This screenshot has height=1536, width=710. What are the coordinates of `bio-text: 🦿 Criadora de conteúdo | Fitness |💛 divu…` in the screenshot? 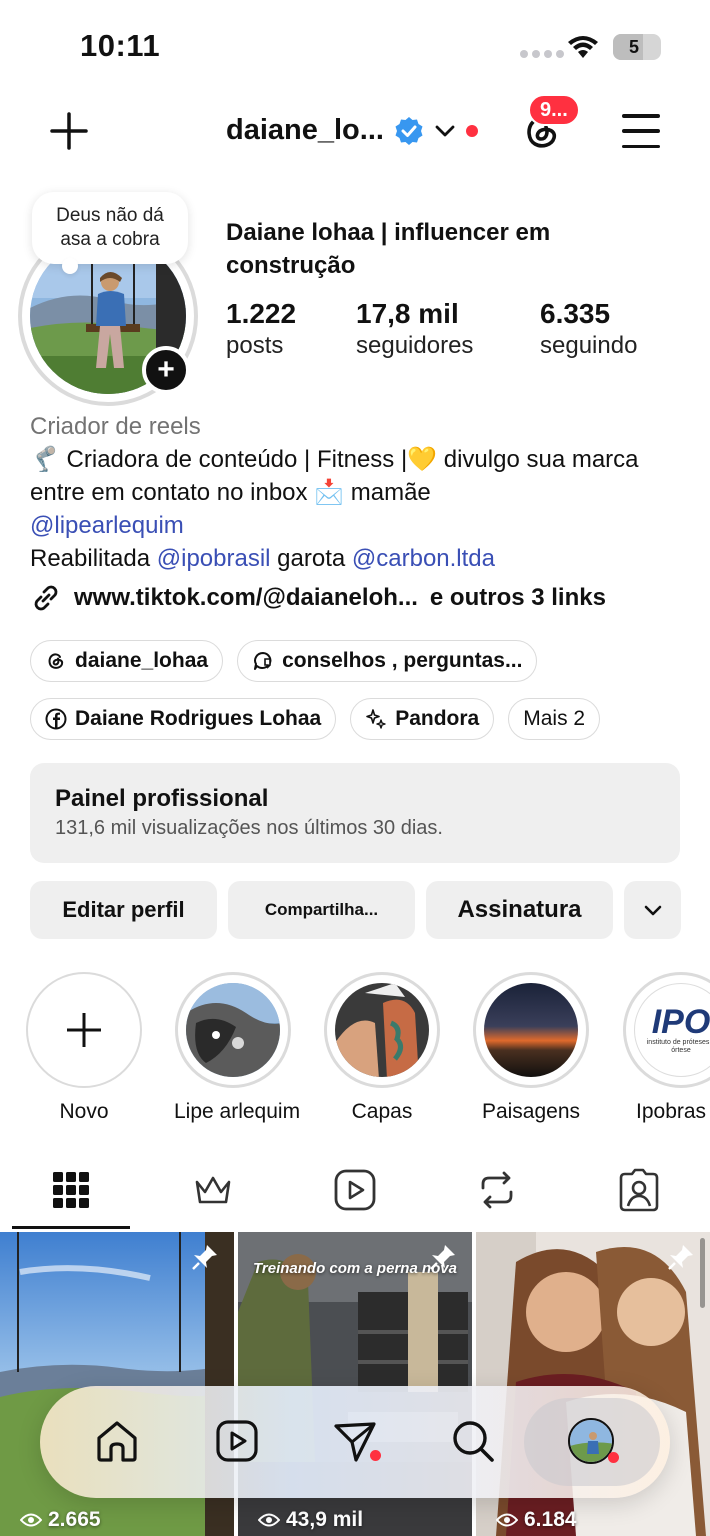 It's located at (360, 476).